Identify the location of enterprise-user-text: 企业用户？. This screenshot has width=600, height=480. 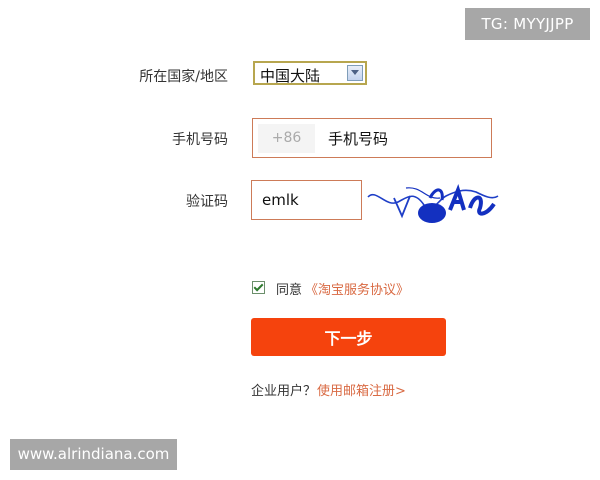
(284, 391).